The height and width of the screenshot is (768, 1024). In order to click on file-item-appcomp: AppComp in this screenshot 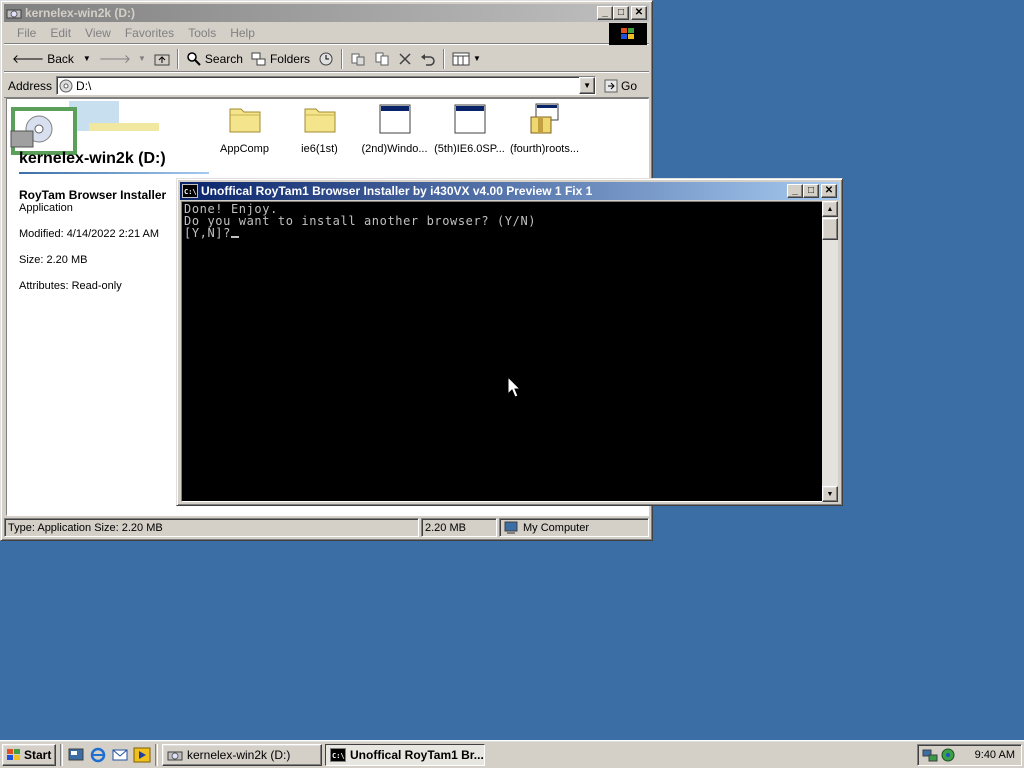, I will do `click(244, 127)`.